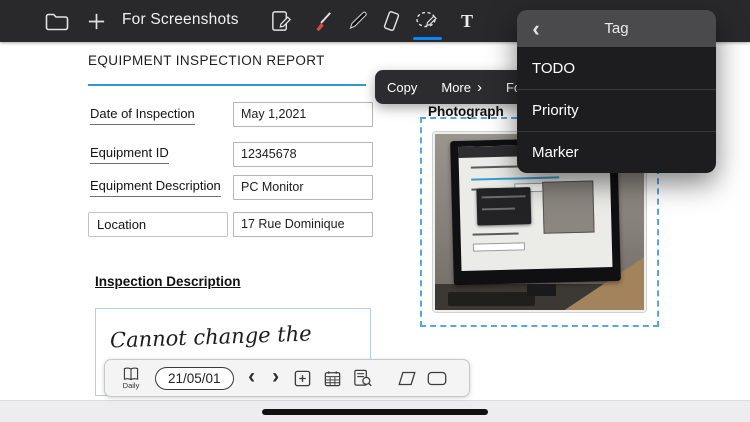  Describe the element at coordinates (303, 114) in the screenshot. I see `field-value-date: May 1,2021` at that location.